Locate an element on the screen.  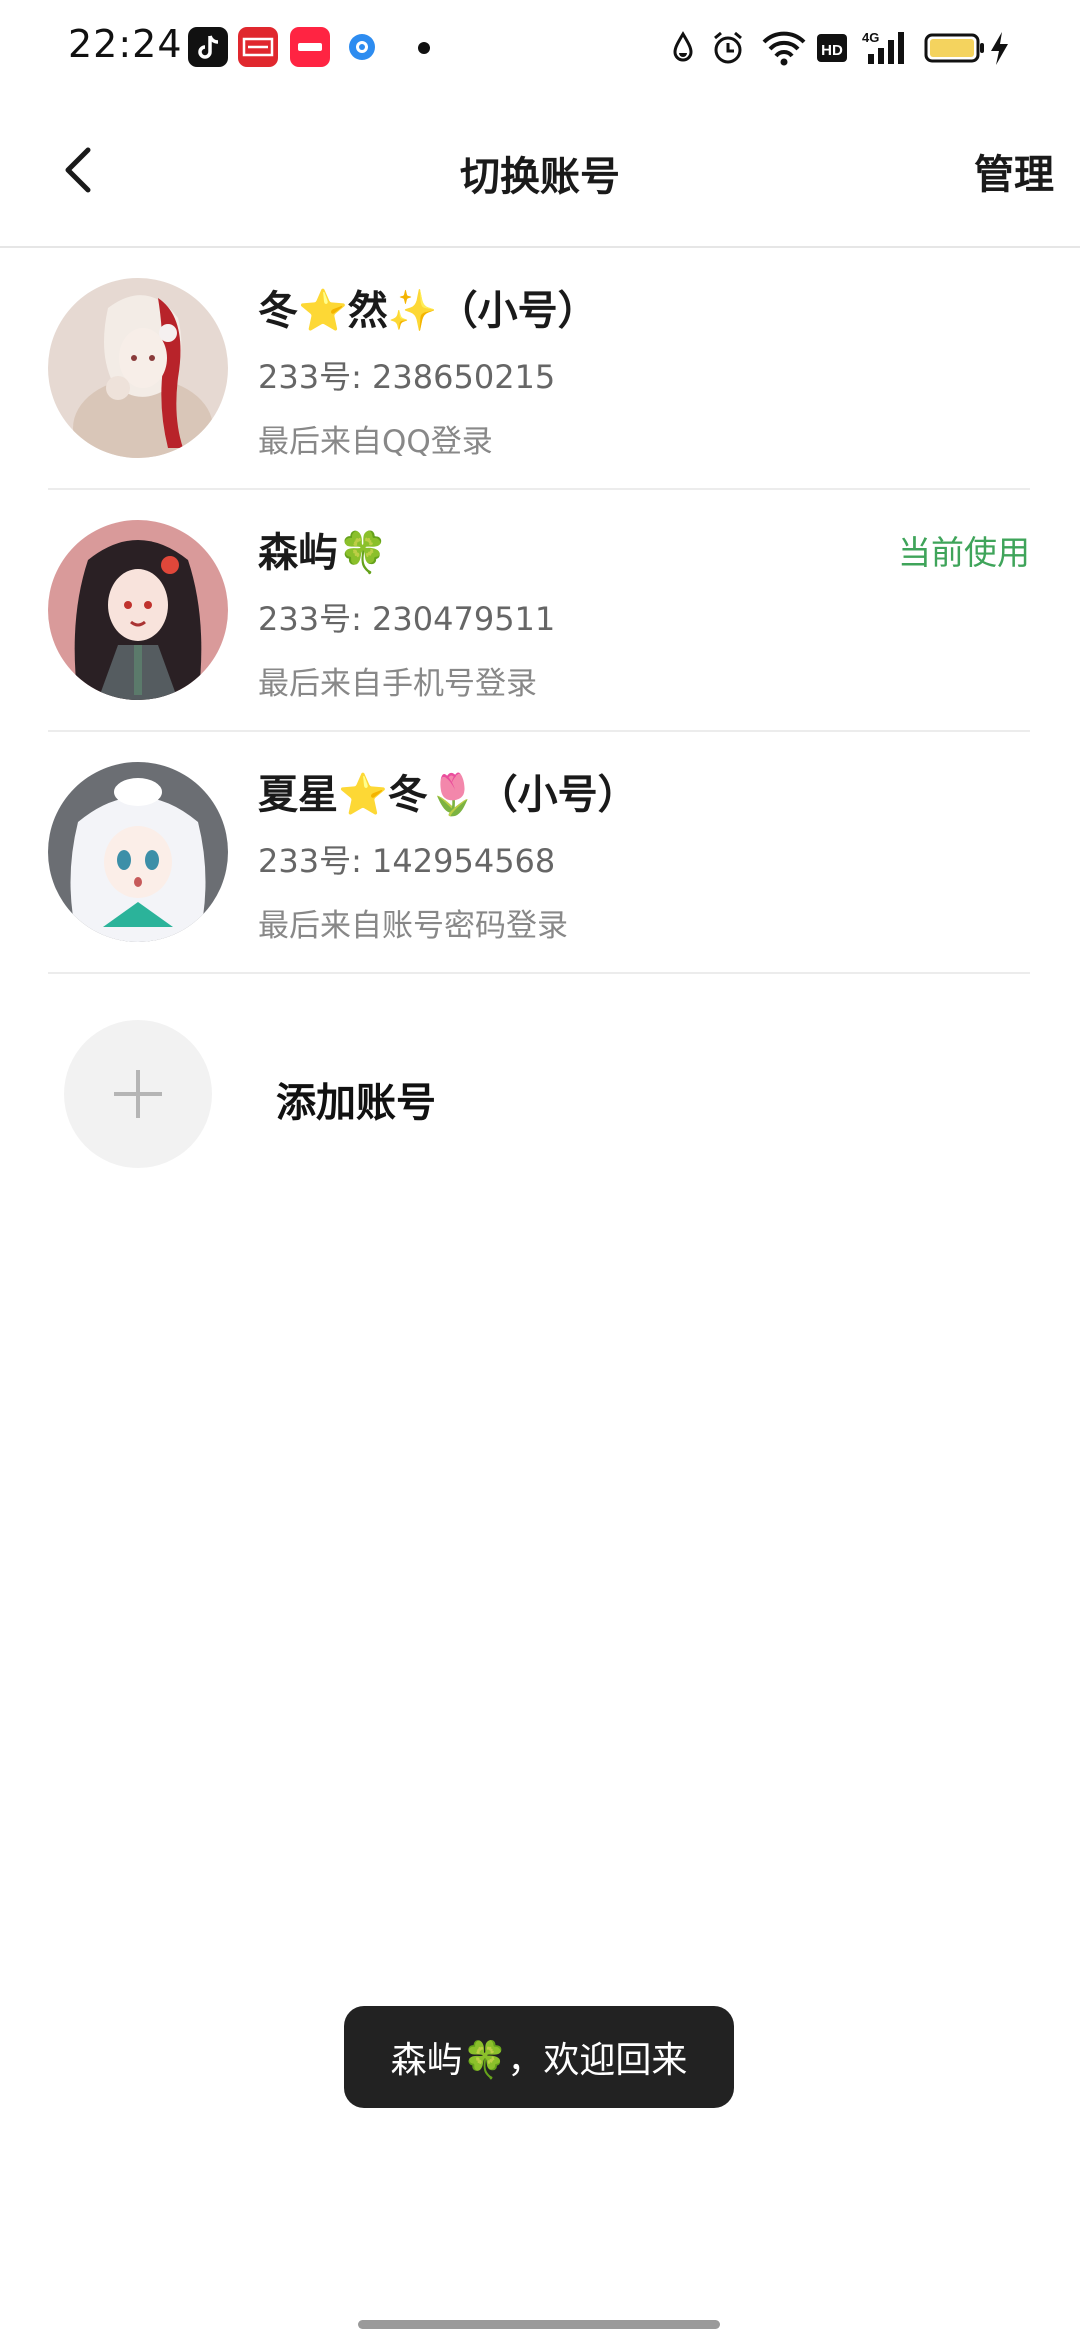
status-bar: 22:24 HD 4G is located at coordinates (540, 48).